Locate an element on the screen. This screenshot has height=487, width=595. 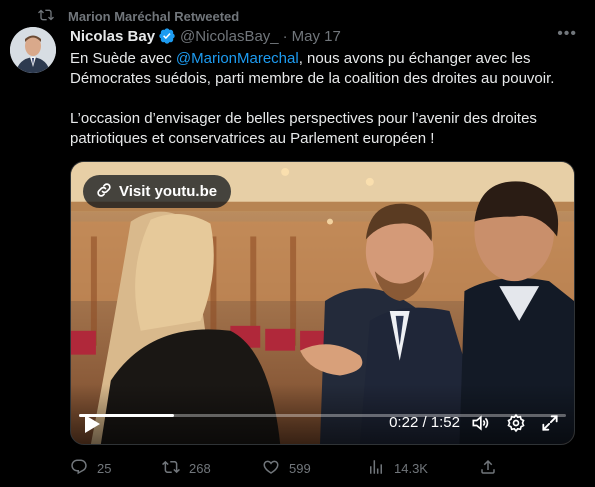
verified-badge-icon is located at coordinates (167, 36).